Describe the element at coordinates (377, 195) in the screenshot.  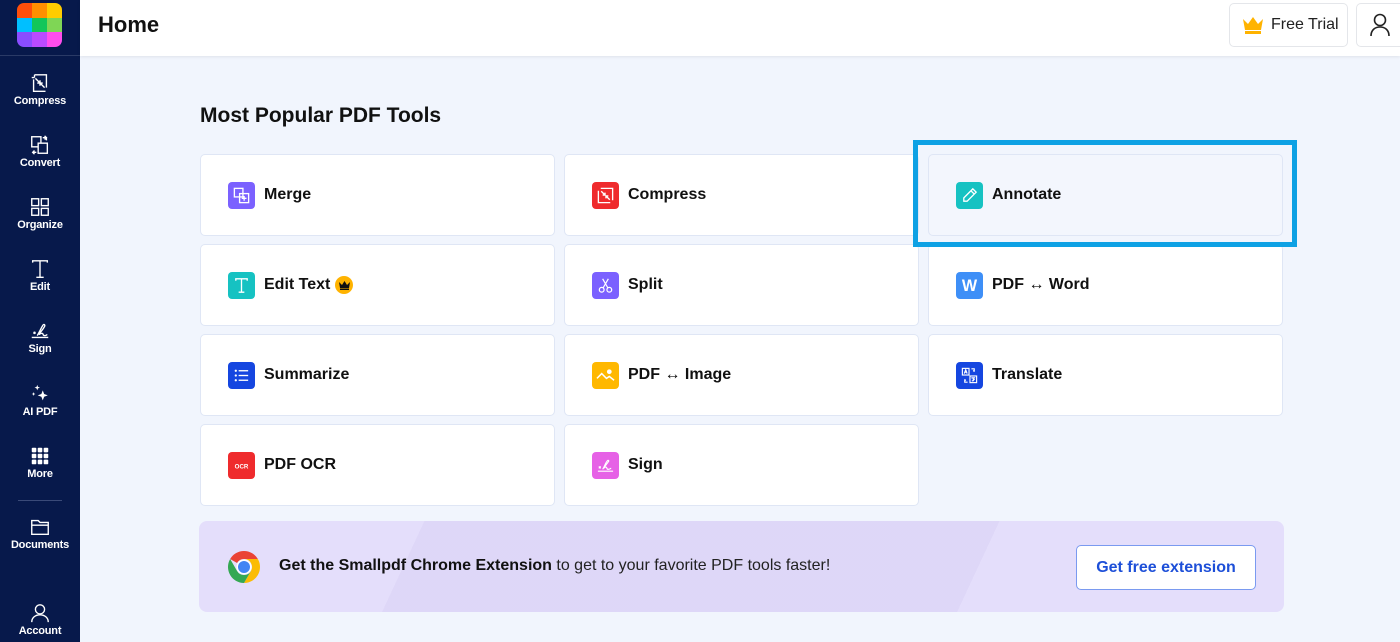
I see `tool-card-merge: Merge` at that location.